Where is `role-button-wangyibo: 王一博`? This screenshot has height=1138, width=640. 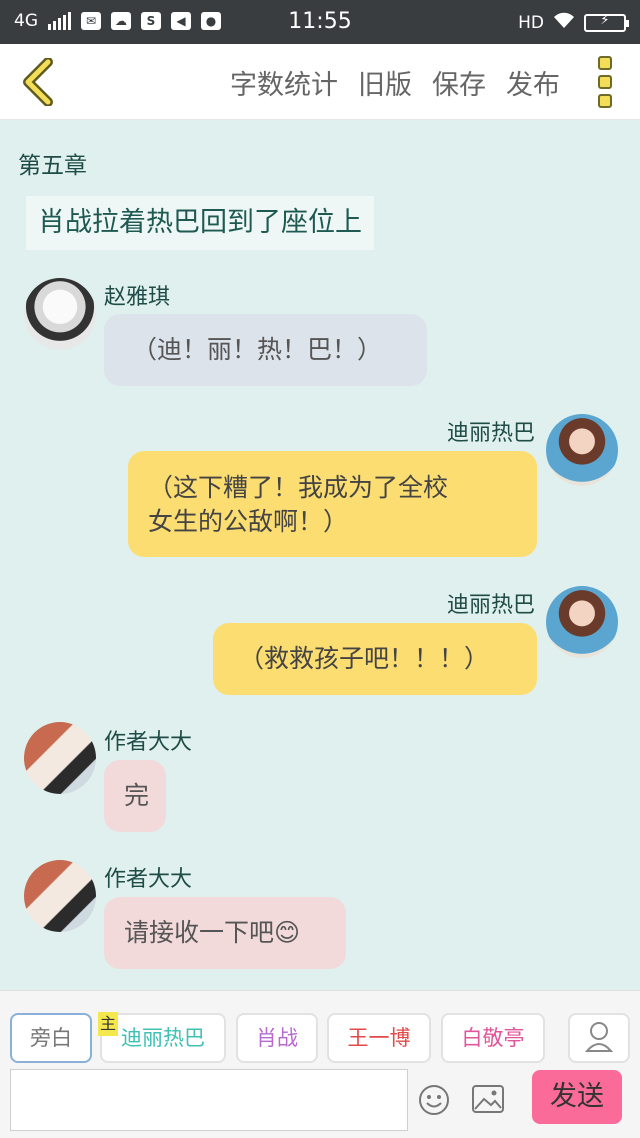
role-button-wangyibo: 王一博 is located at coordinates (379, 1038).